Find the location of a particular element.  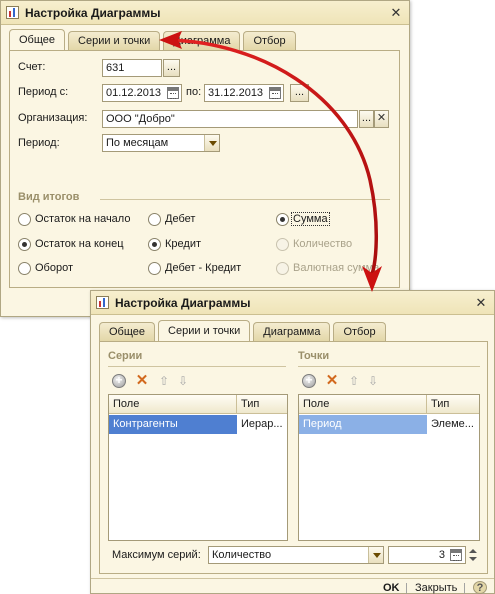

points-section-title: Точки is located at coordinates (314, 356).